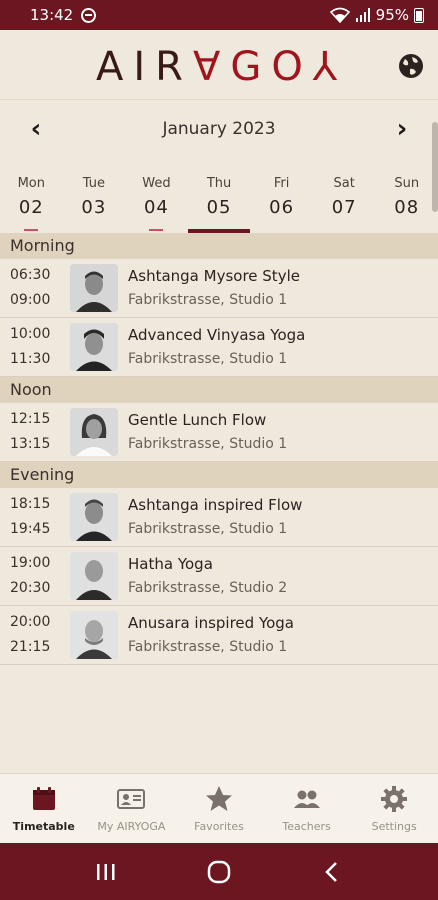 The height and width of the screenshot is (900, 438). What do you see at coordinates (419, 15) in the screenshot?
I see `battery-icon` at bounding box center [419, 15].